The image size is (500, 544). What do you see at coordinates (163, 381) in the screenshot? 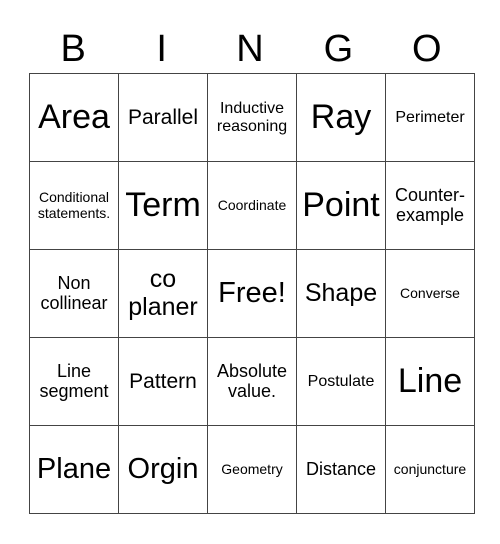
I see `bingo-cell: Pattern` at bounding box center [163, 381].